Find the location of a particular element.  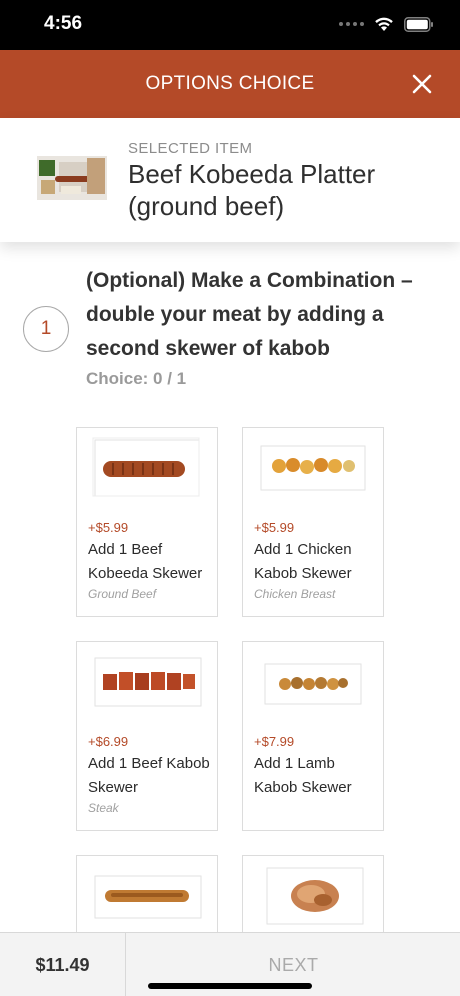

wifi-icon is located at coordinates (384, 24).